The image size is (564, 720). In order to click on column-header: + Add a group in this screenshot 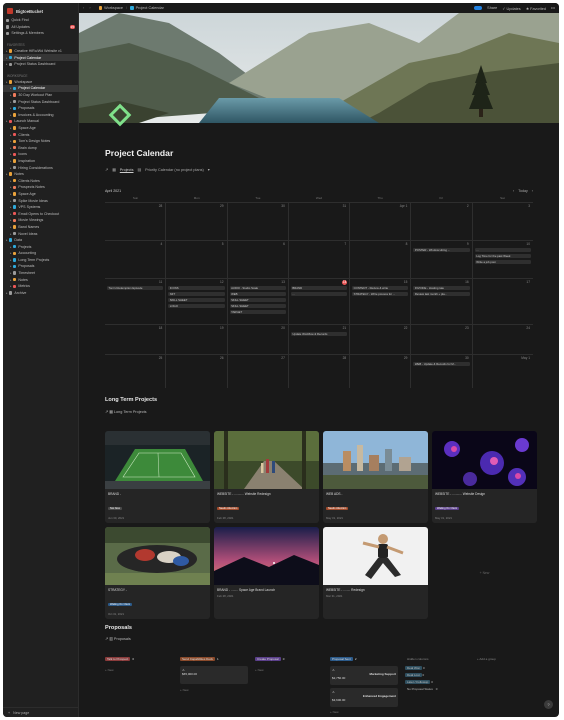, I will do `click(486, 659)`.